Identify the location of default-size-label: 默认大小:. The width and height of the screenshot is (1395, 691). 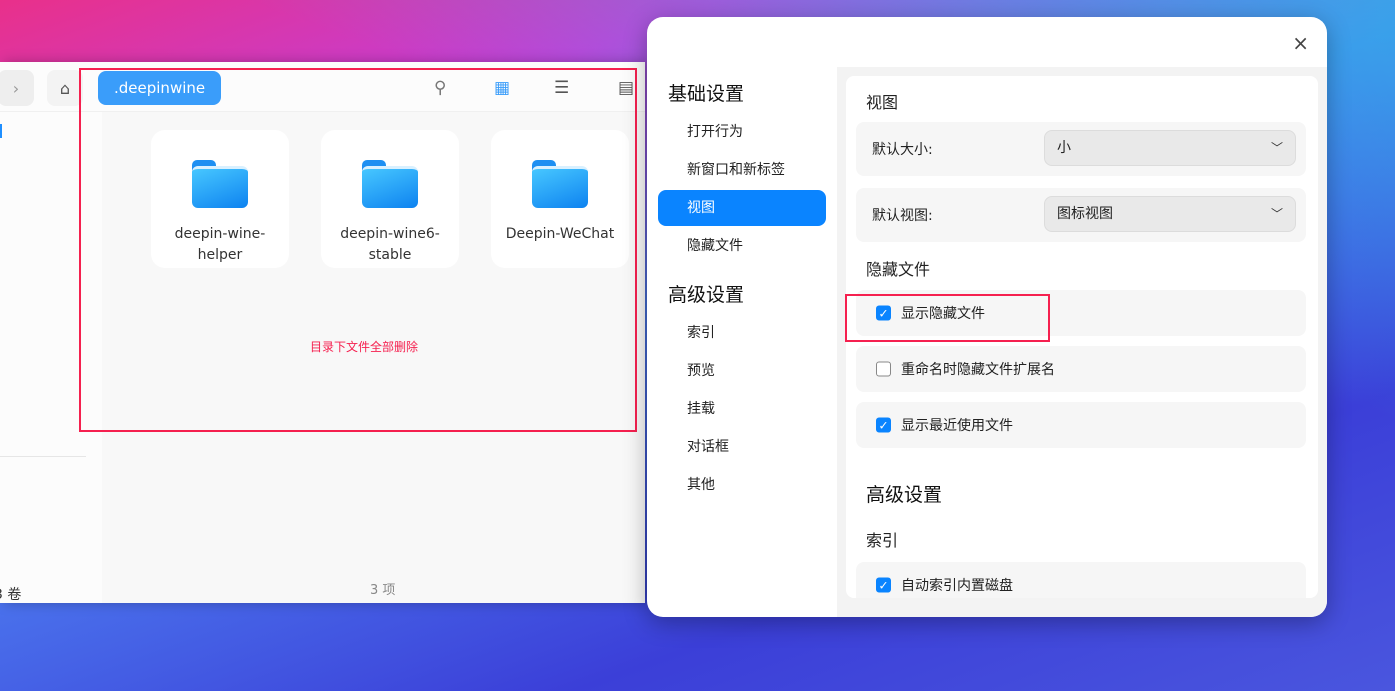
(902, 150).